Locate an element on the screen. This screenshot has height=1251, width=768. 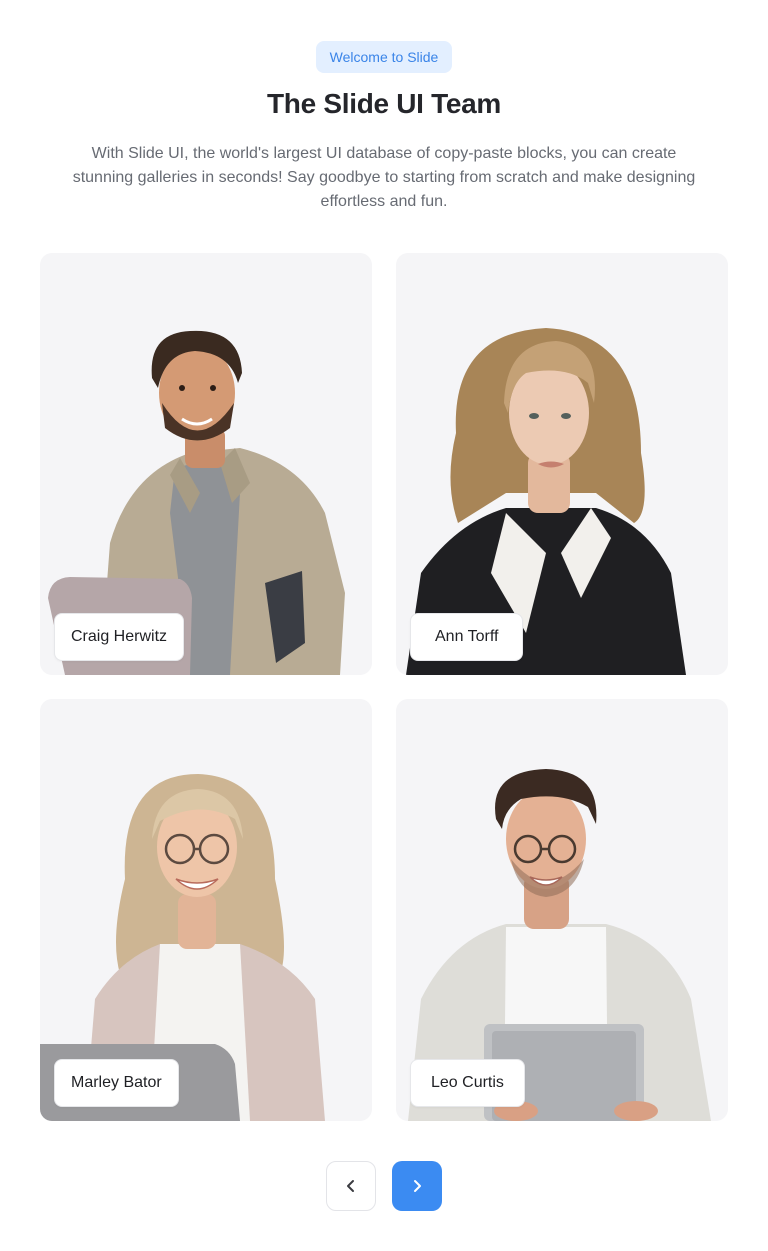
previous-button is located at coordinates (351, 1186).